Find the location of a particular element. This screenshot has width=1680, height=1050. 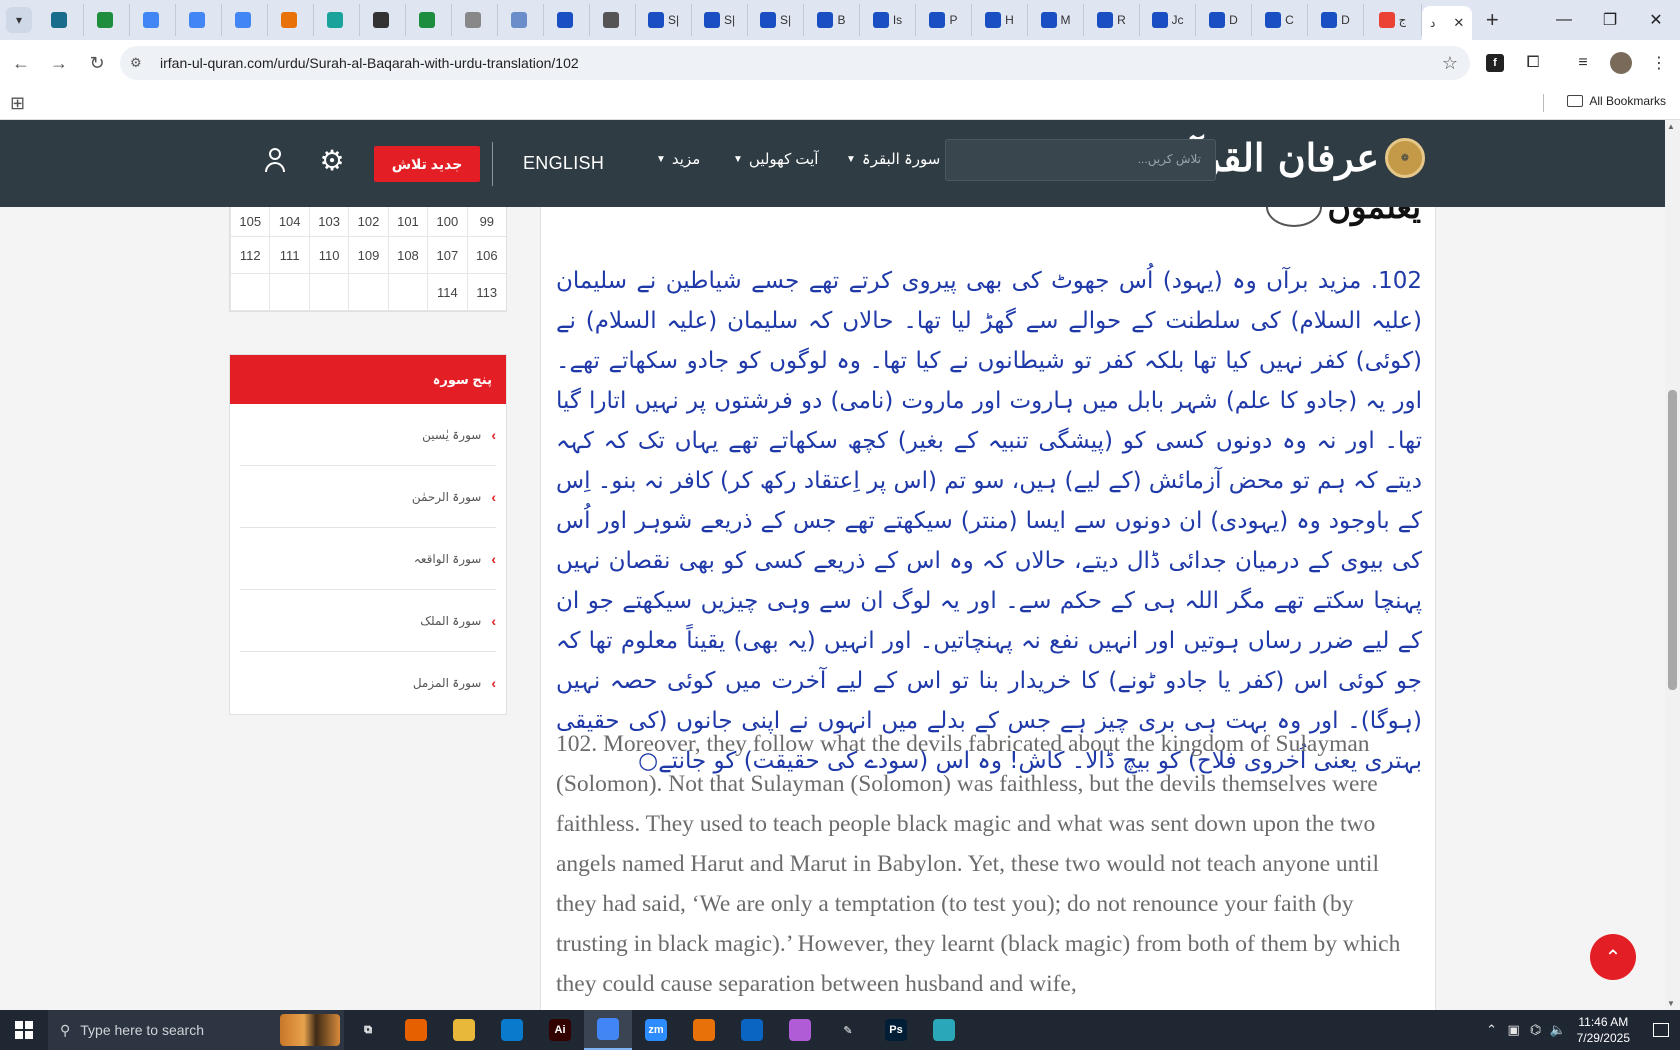

taskbar-app-button: Ps is located at coordinates (896, 1030).